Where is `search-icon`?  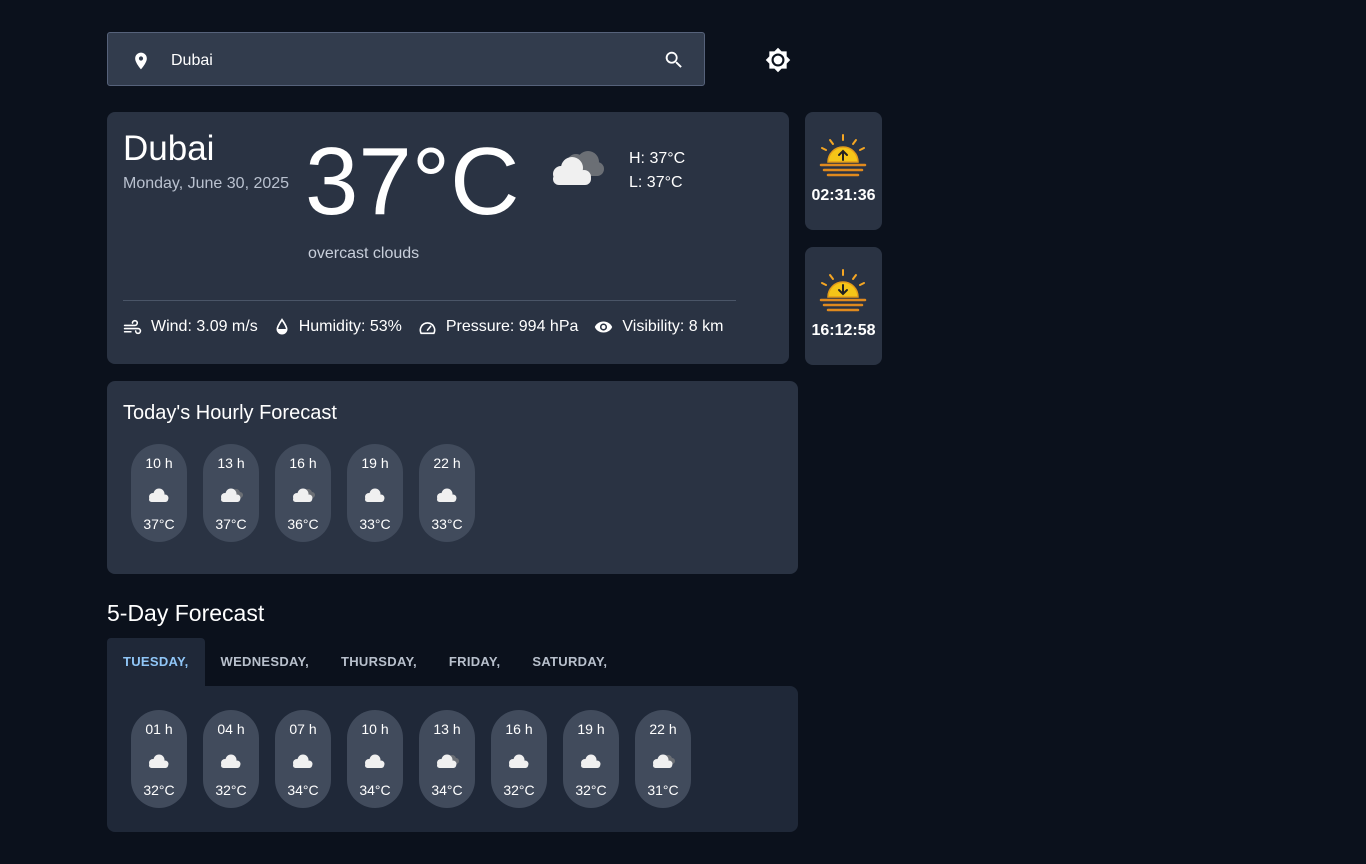
search-icon is located at coordinates (674, 60).